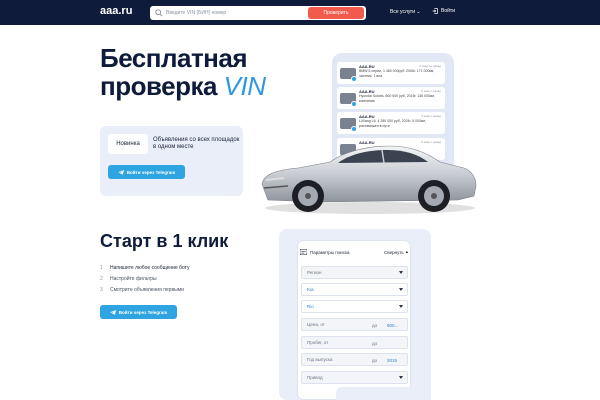 This screenshot has height=400, width=600. I want to click on telegram-login-button: Войти через Telegram, so click(146, 172).